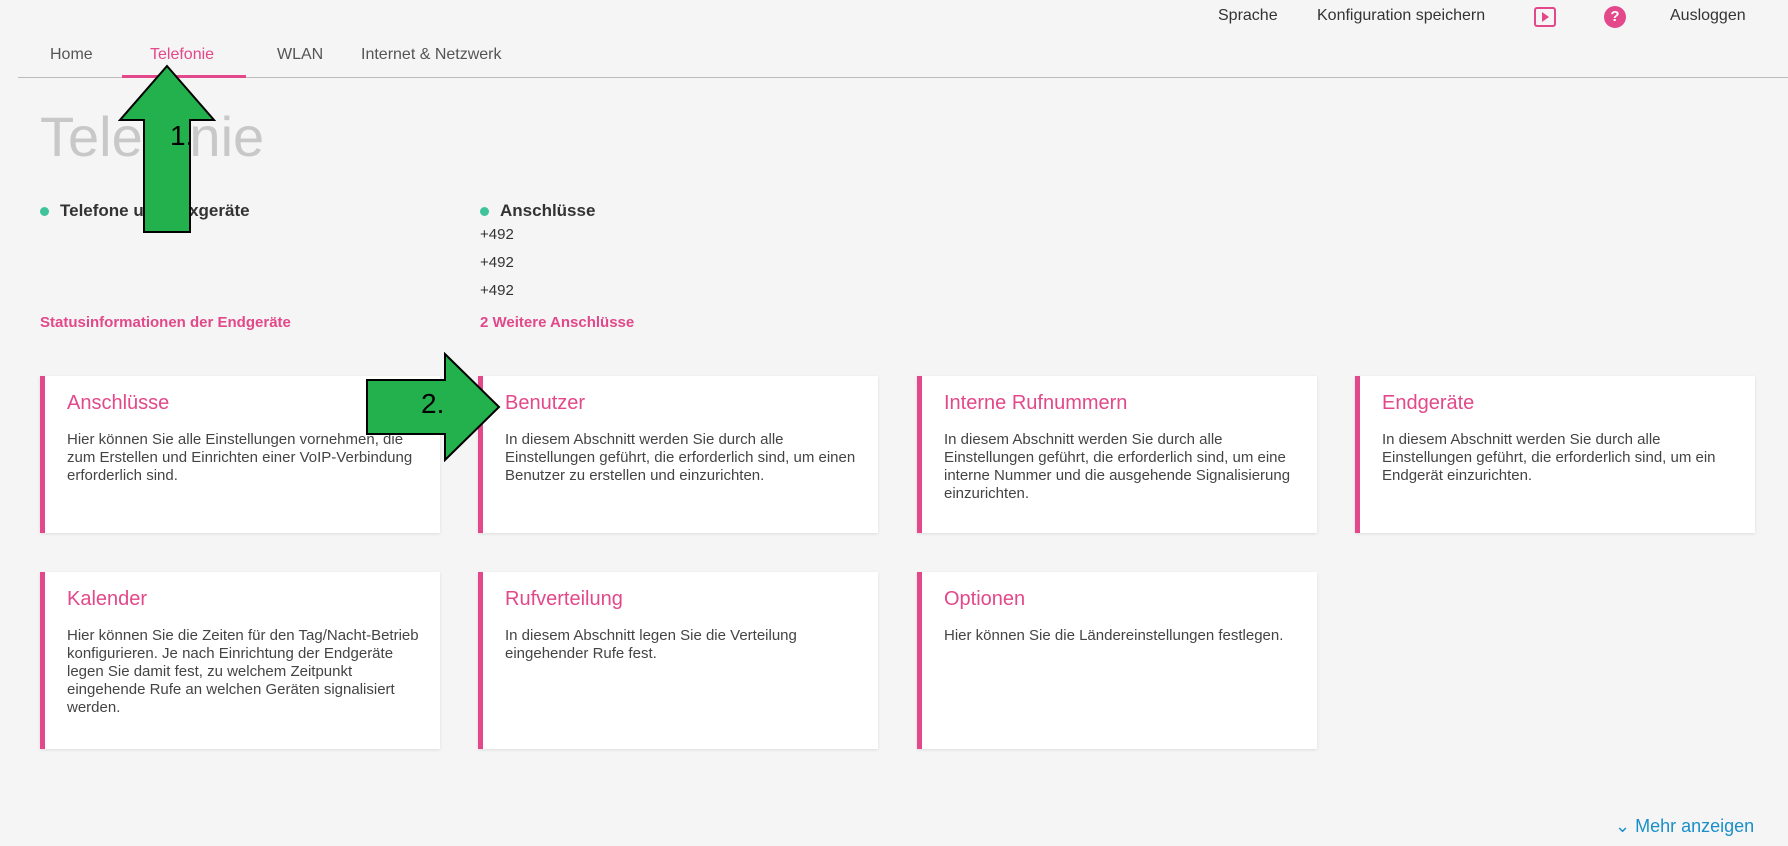 The image size is (1788, 846). I want to click on main-tabs: Home Telefonie WLAN Internet & Netzwerk, so click(903, 58).